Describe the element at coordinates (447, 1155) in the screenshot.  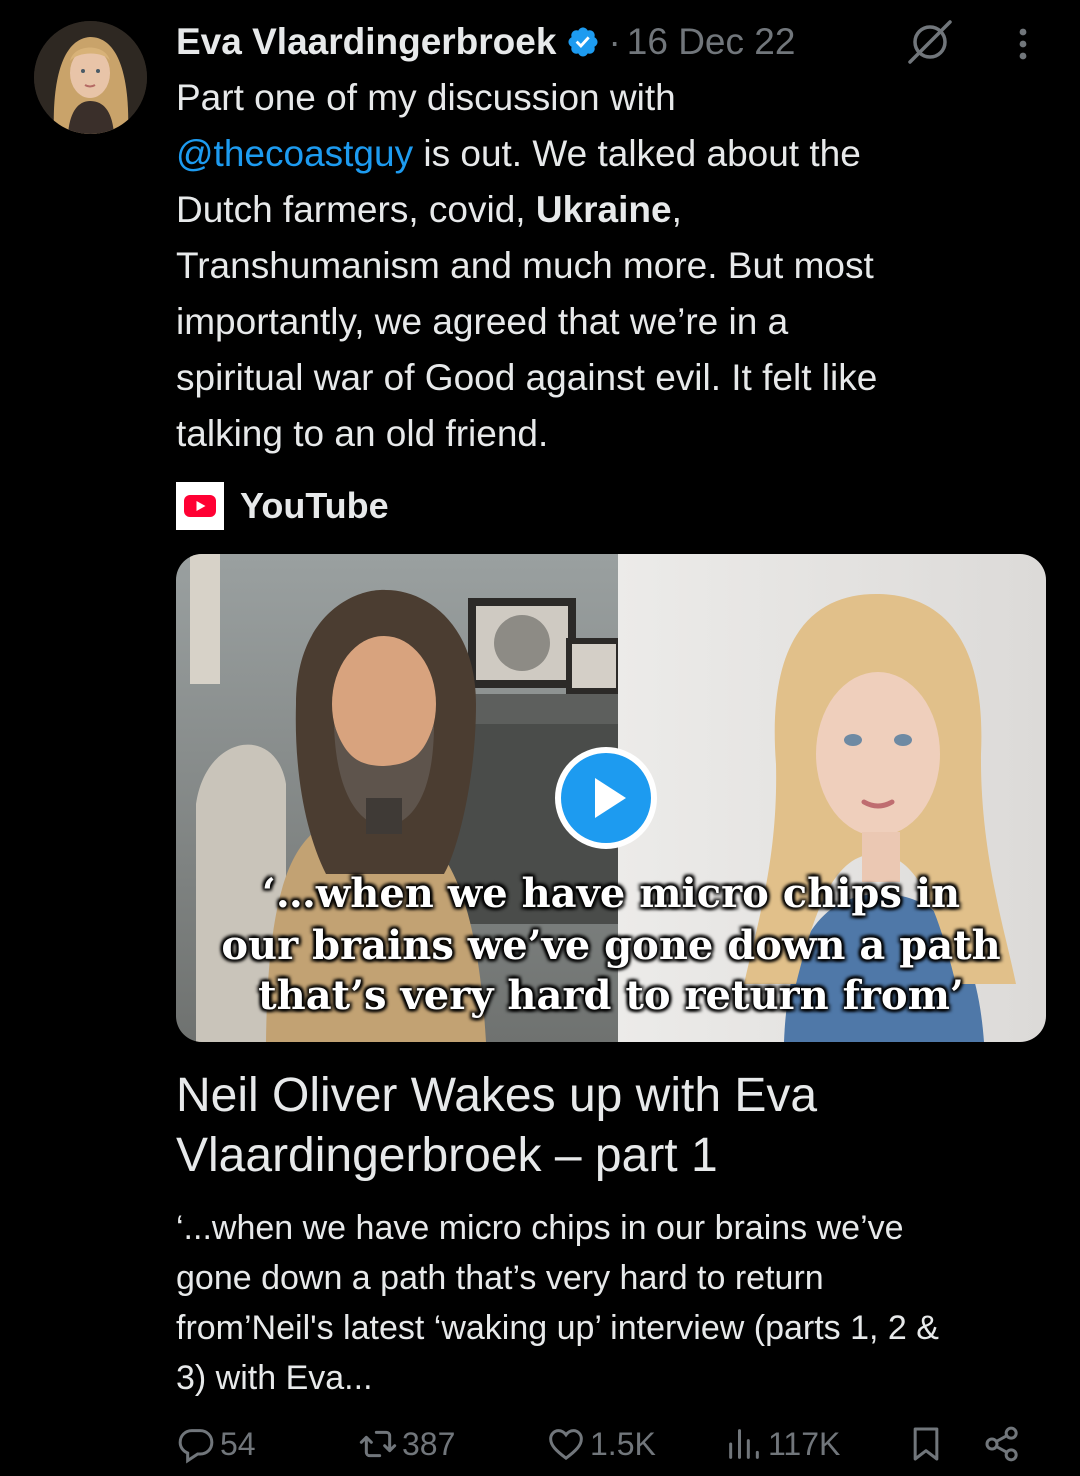
I see `card-title-line: Vlaardingerbroek – part 1` at that location.